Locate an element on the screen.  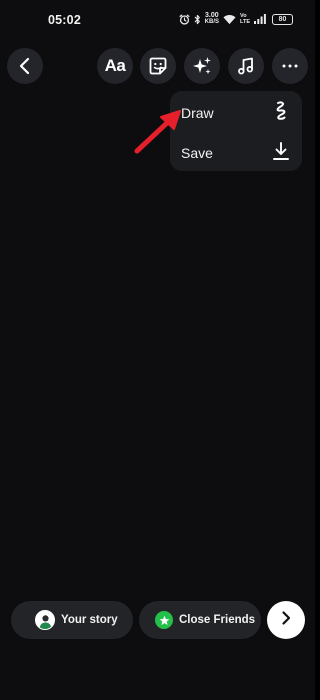
effects-button is located at coordinates (202, 66).